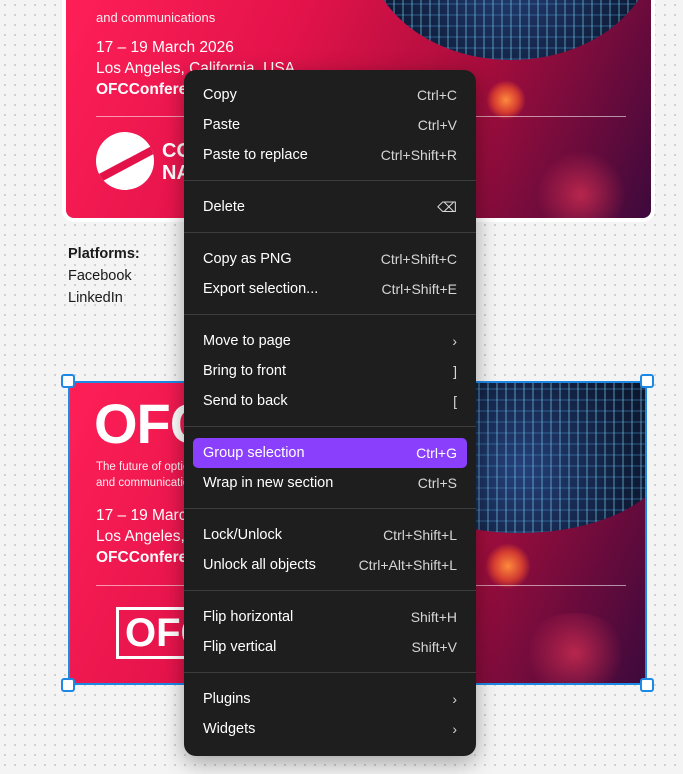 The height and width of the screenshot is (774, 683). I want to click on resize-handle-top-right, so click(647, 381).